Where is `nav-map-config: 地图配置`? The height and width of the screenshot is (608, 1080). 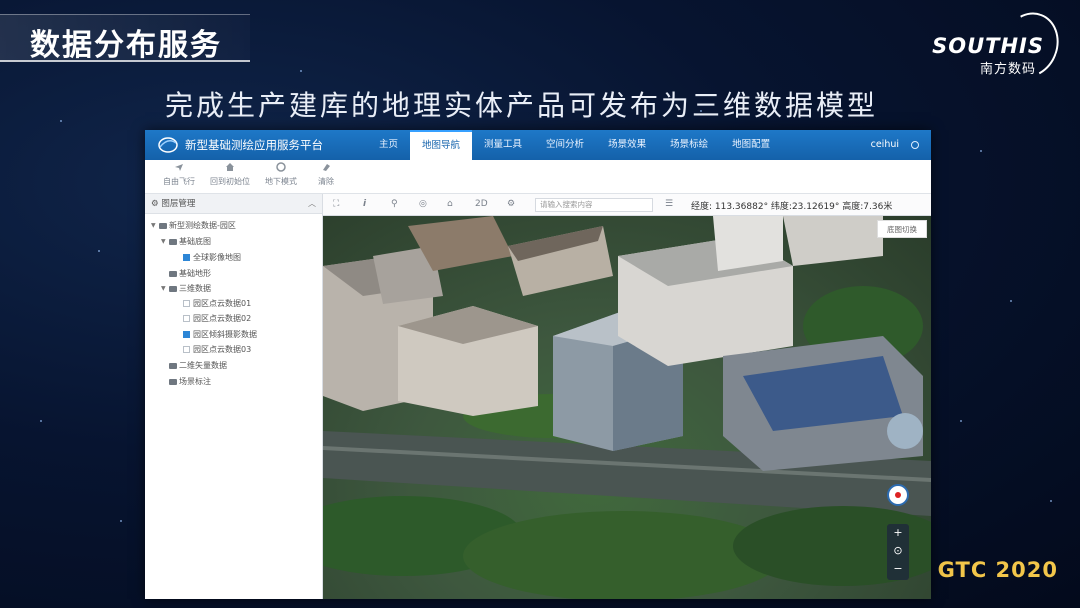
nav-map-config: 地图配置 is located at coordinates (751, 145).